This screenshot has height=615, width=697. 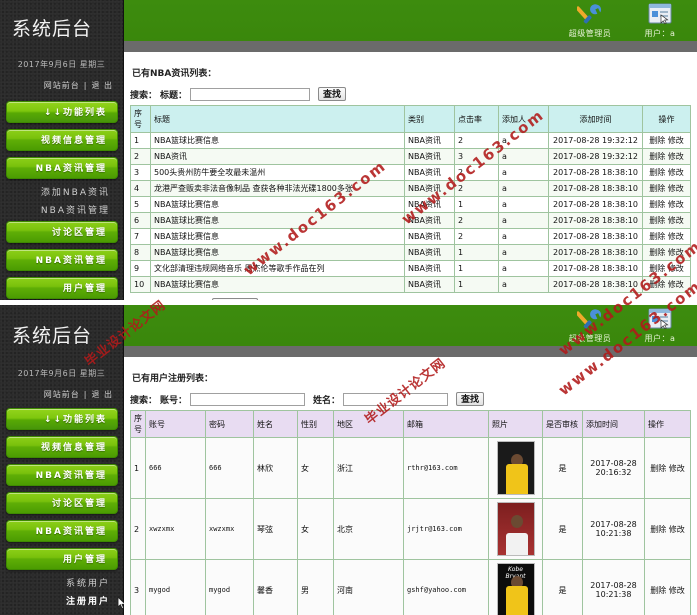 I want to click on sidebar-item-nba-news-manage-2: NBA资讯管理, so click(x=62, y=260).